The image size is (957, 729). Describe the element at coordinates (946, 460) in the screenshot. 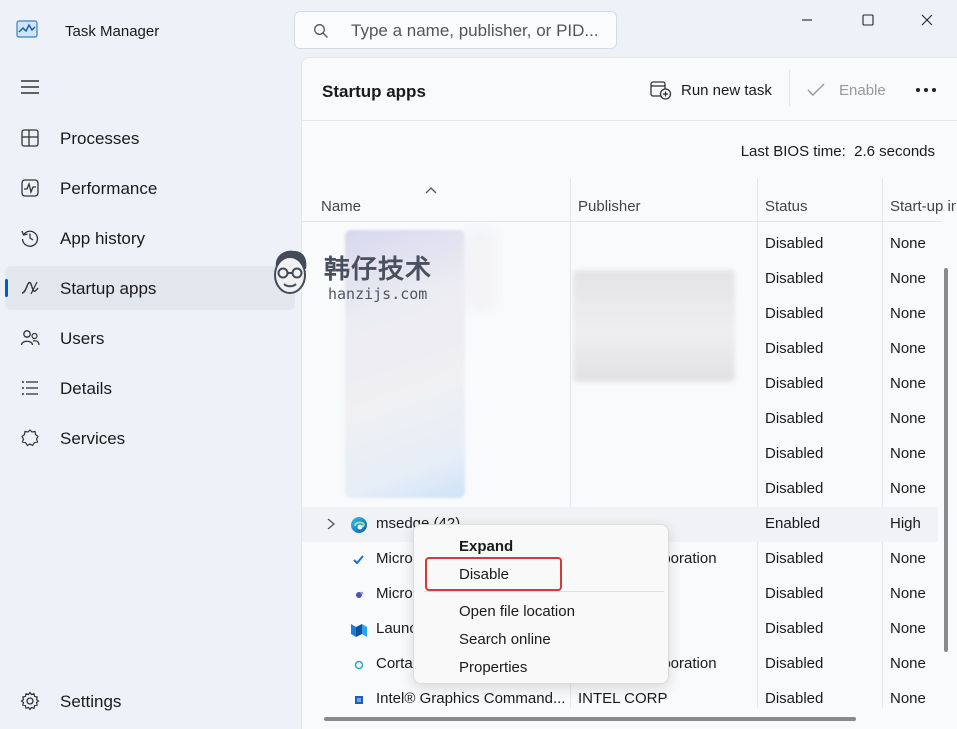

I see `vertical-scrollbar` at that location.